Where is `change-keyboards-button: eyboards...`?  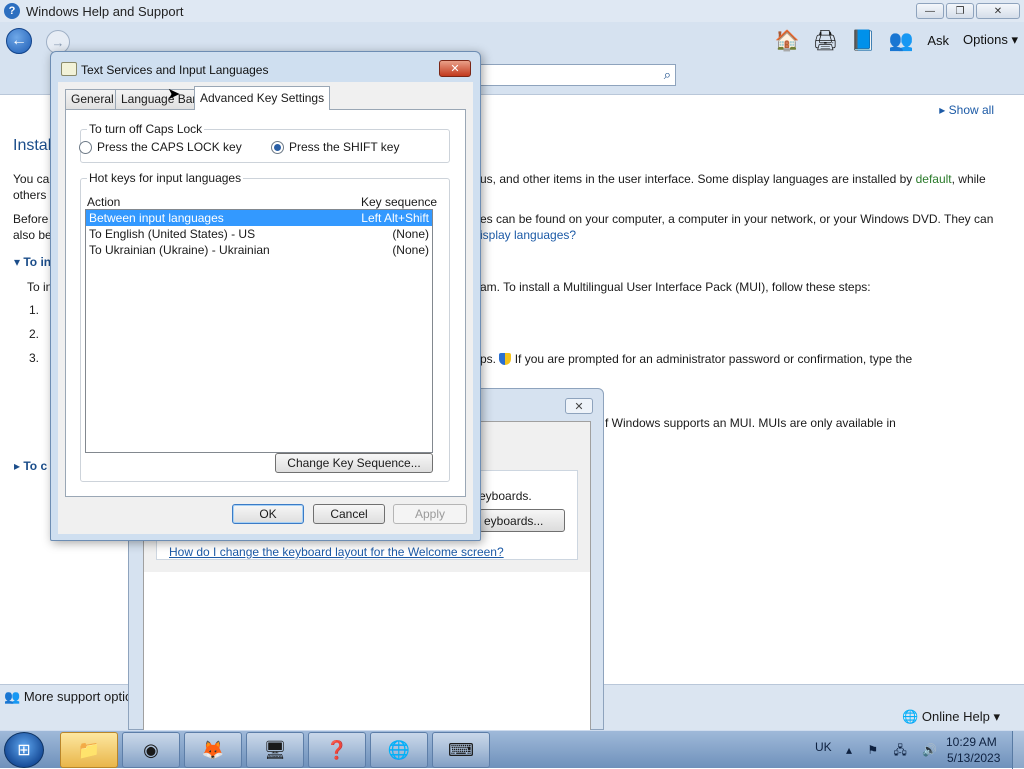
change-keyboards-button: eyboards... is located at coordinates (522, 520).